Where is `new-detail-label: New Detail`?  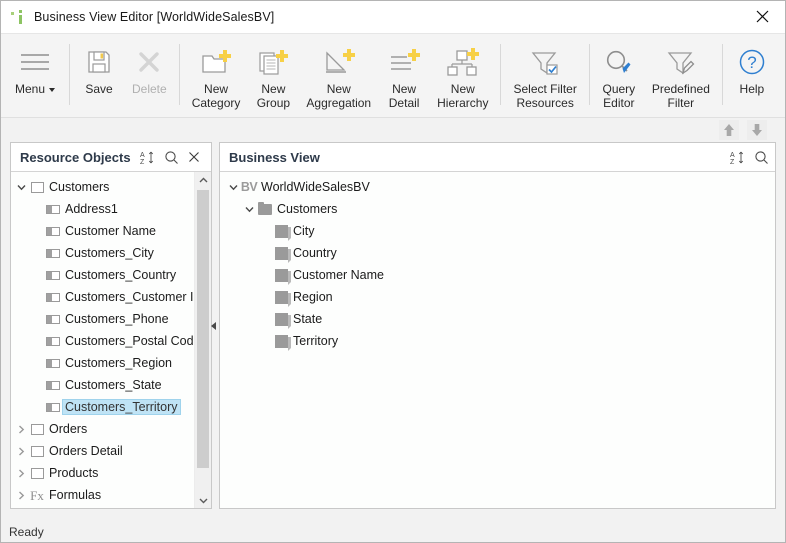
new-detail-label: New Detail is located at coordinates (404, 96).